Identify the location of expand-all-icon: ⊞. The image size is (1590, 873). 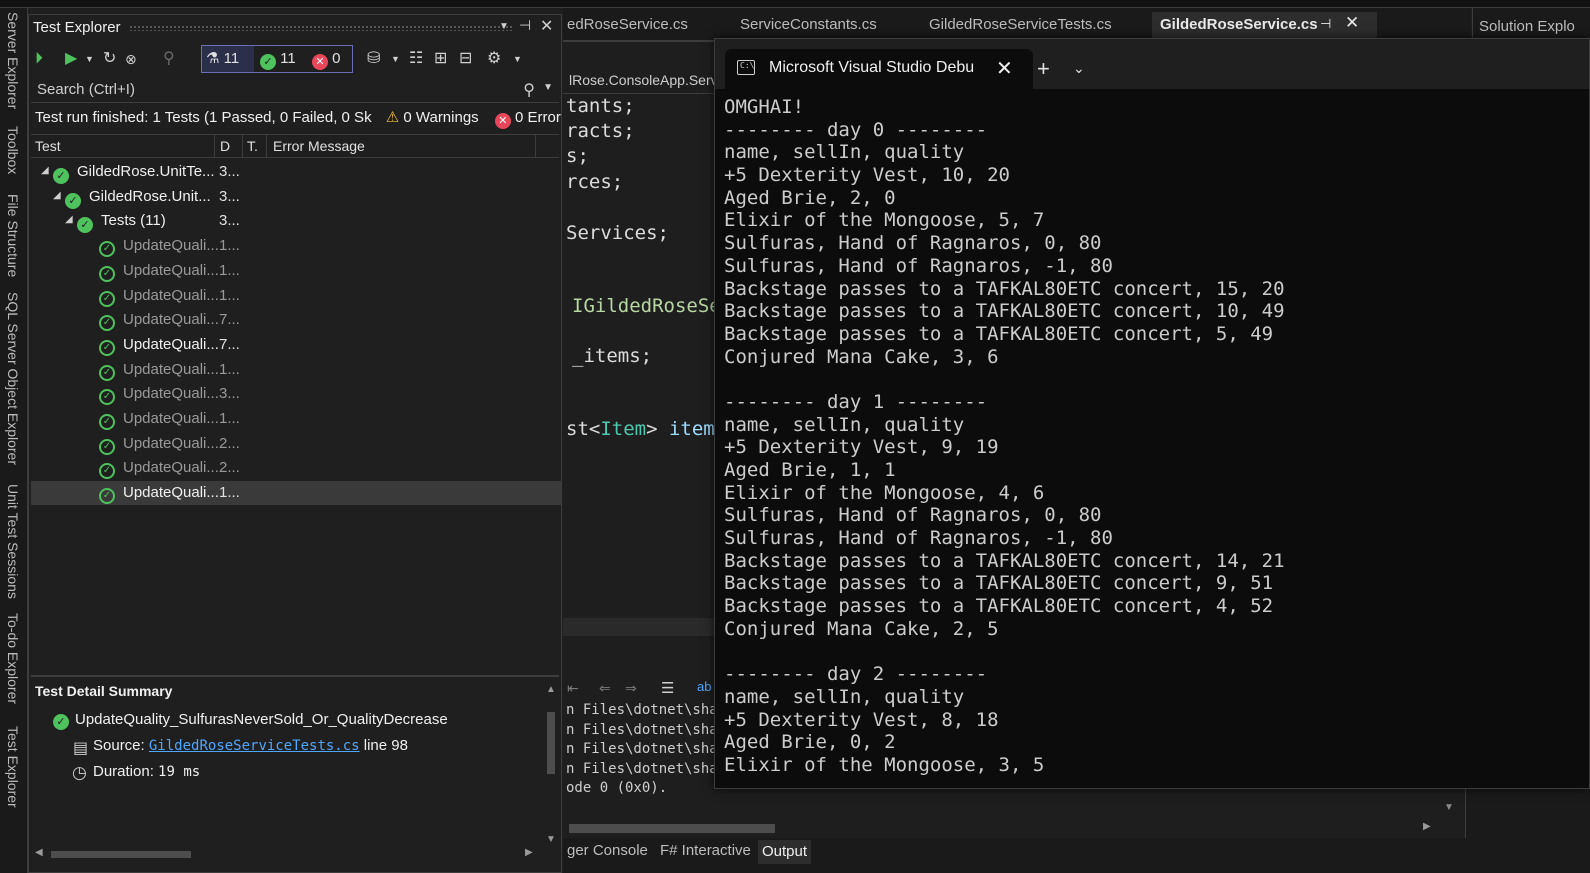
(440, 59).